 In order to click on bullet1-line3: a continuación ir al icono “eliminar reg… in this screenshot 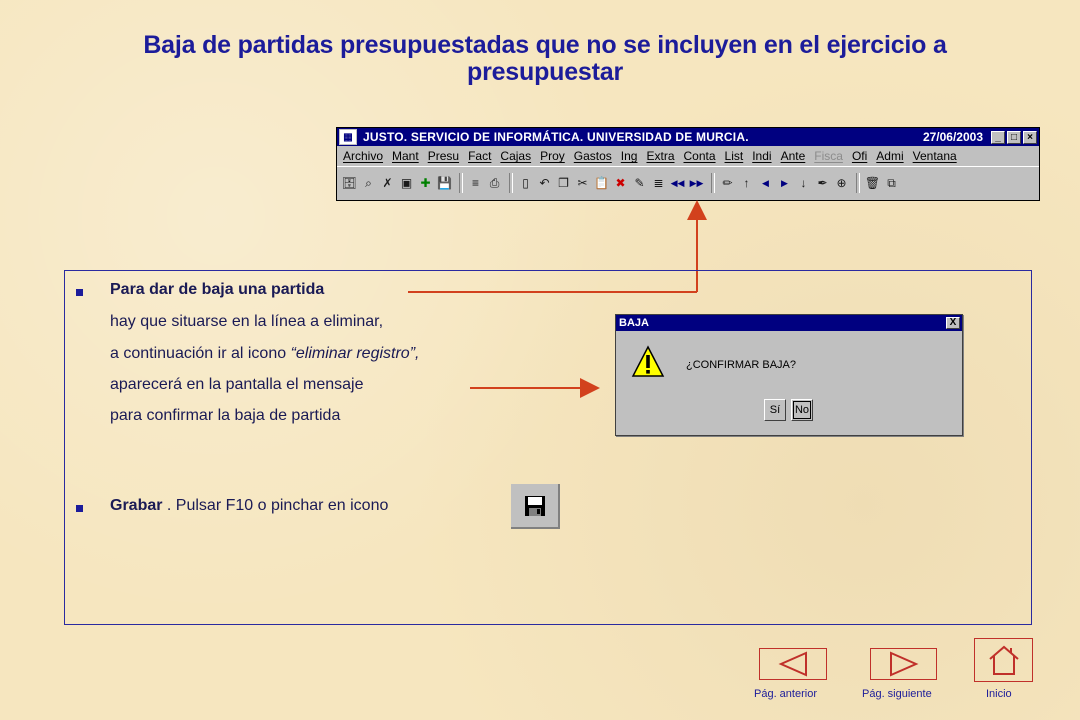, I will do `click(265, 353)`.